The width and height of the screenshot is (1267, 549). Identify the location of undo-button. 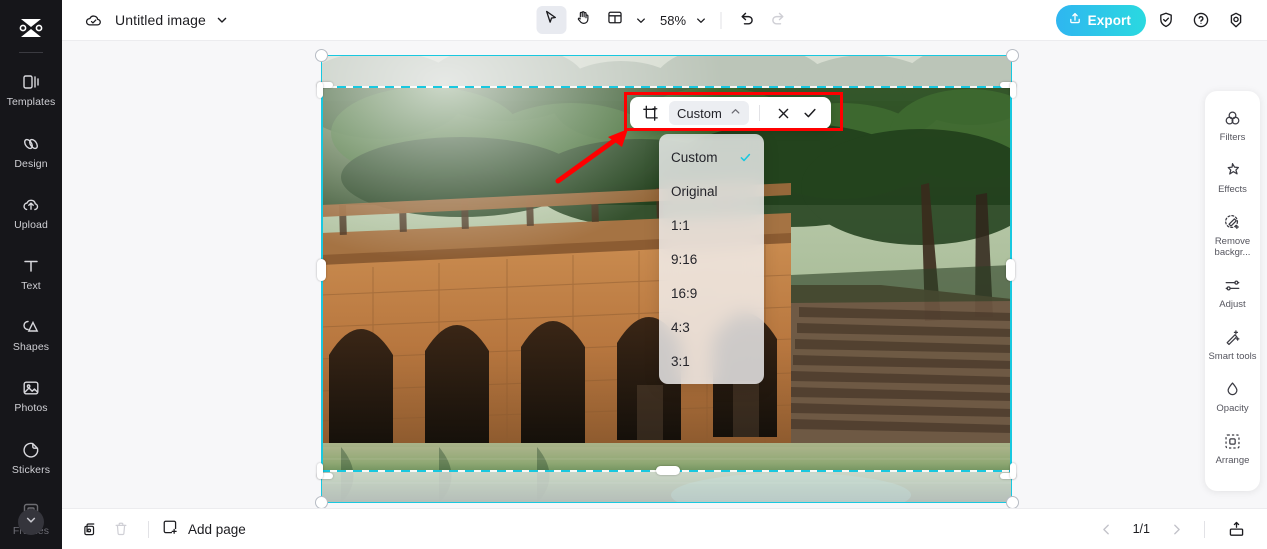
(746, 20).